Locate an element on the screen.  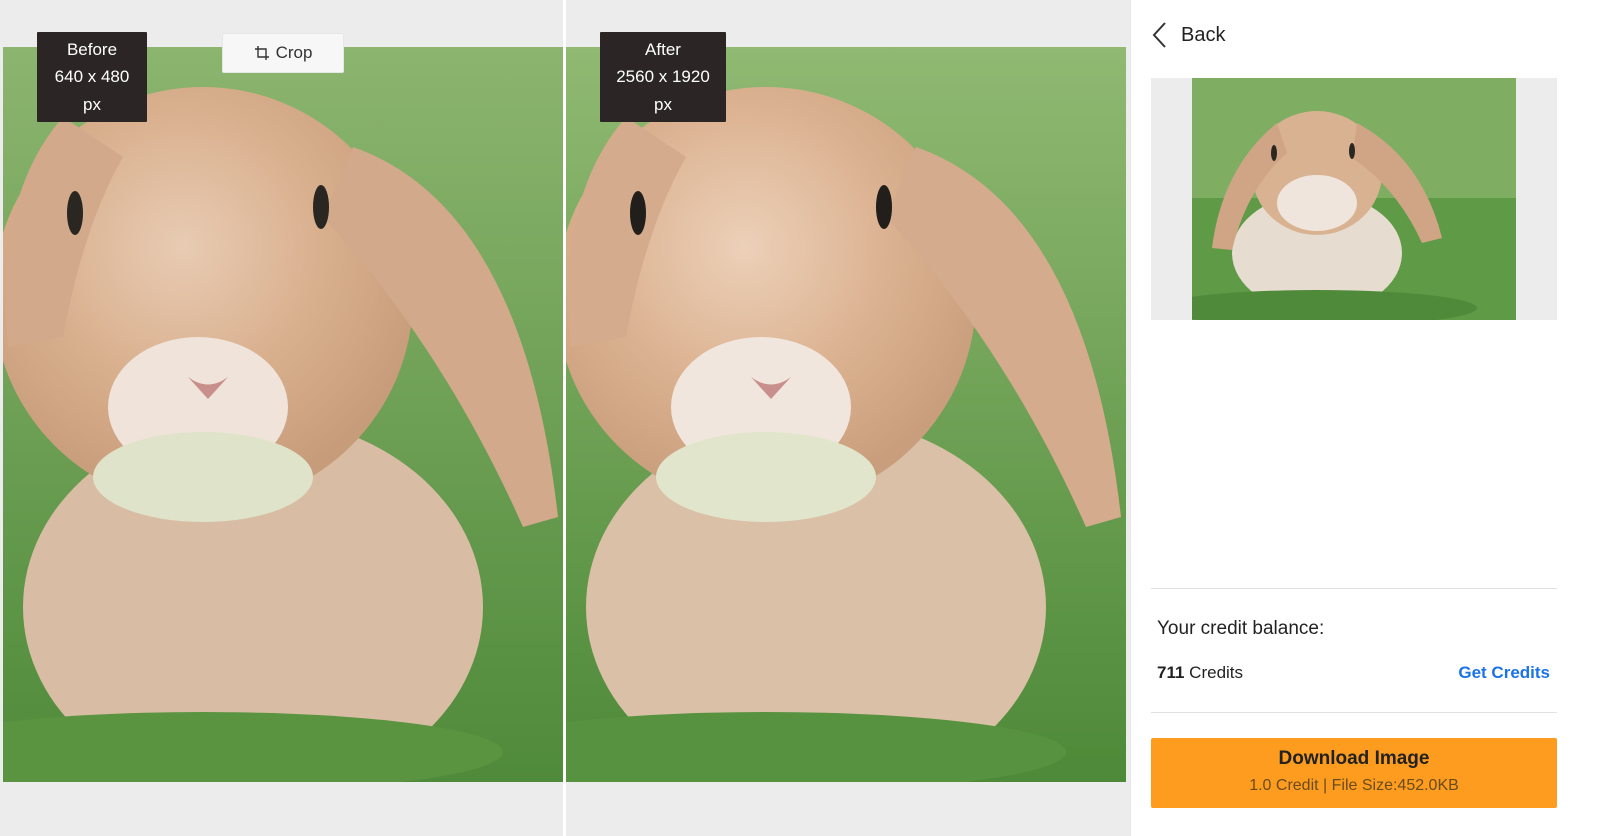
download-info: 1.0 Credit | File Size:452.0KB is located at coordinates (1354, 785).